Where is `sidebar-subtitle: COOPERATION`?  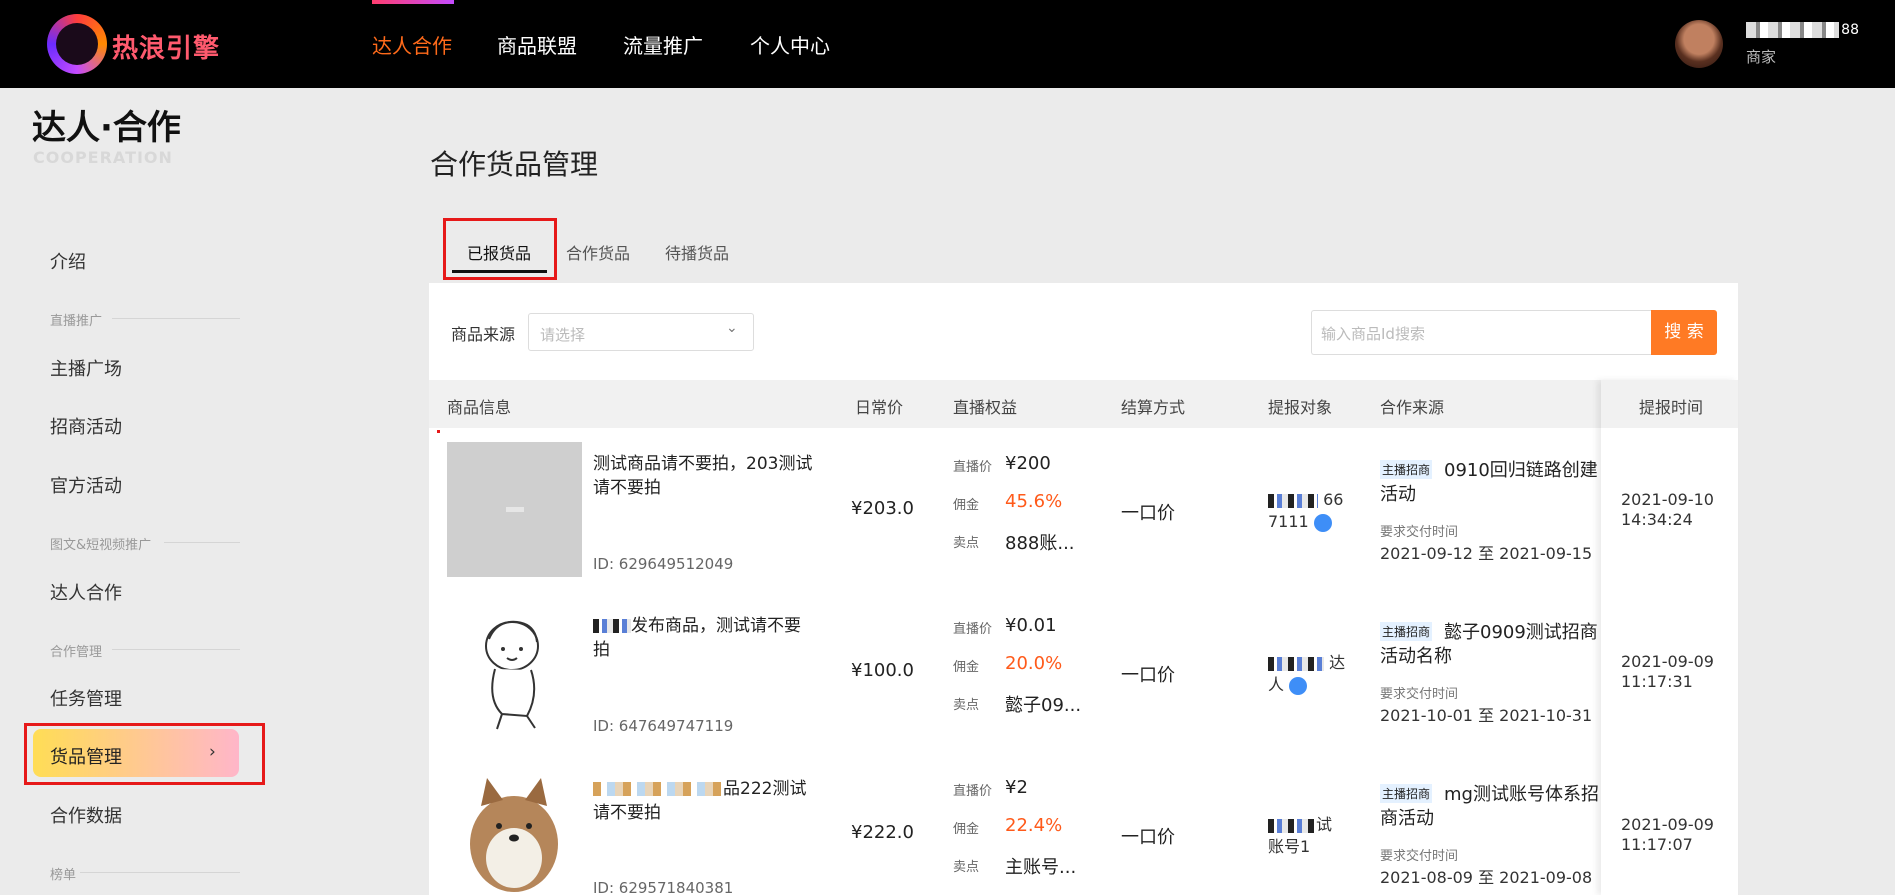 sidebar-subtitle: COOPERATION is located at coordinates (103, 157).